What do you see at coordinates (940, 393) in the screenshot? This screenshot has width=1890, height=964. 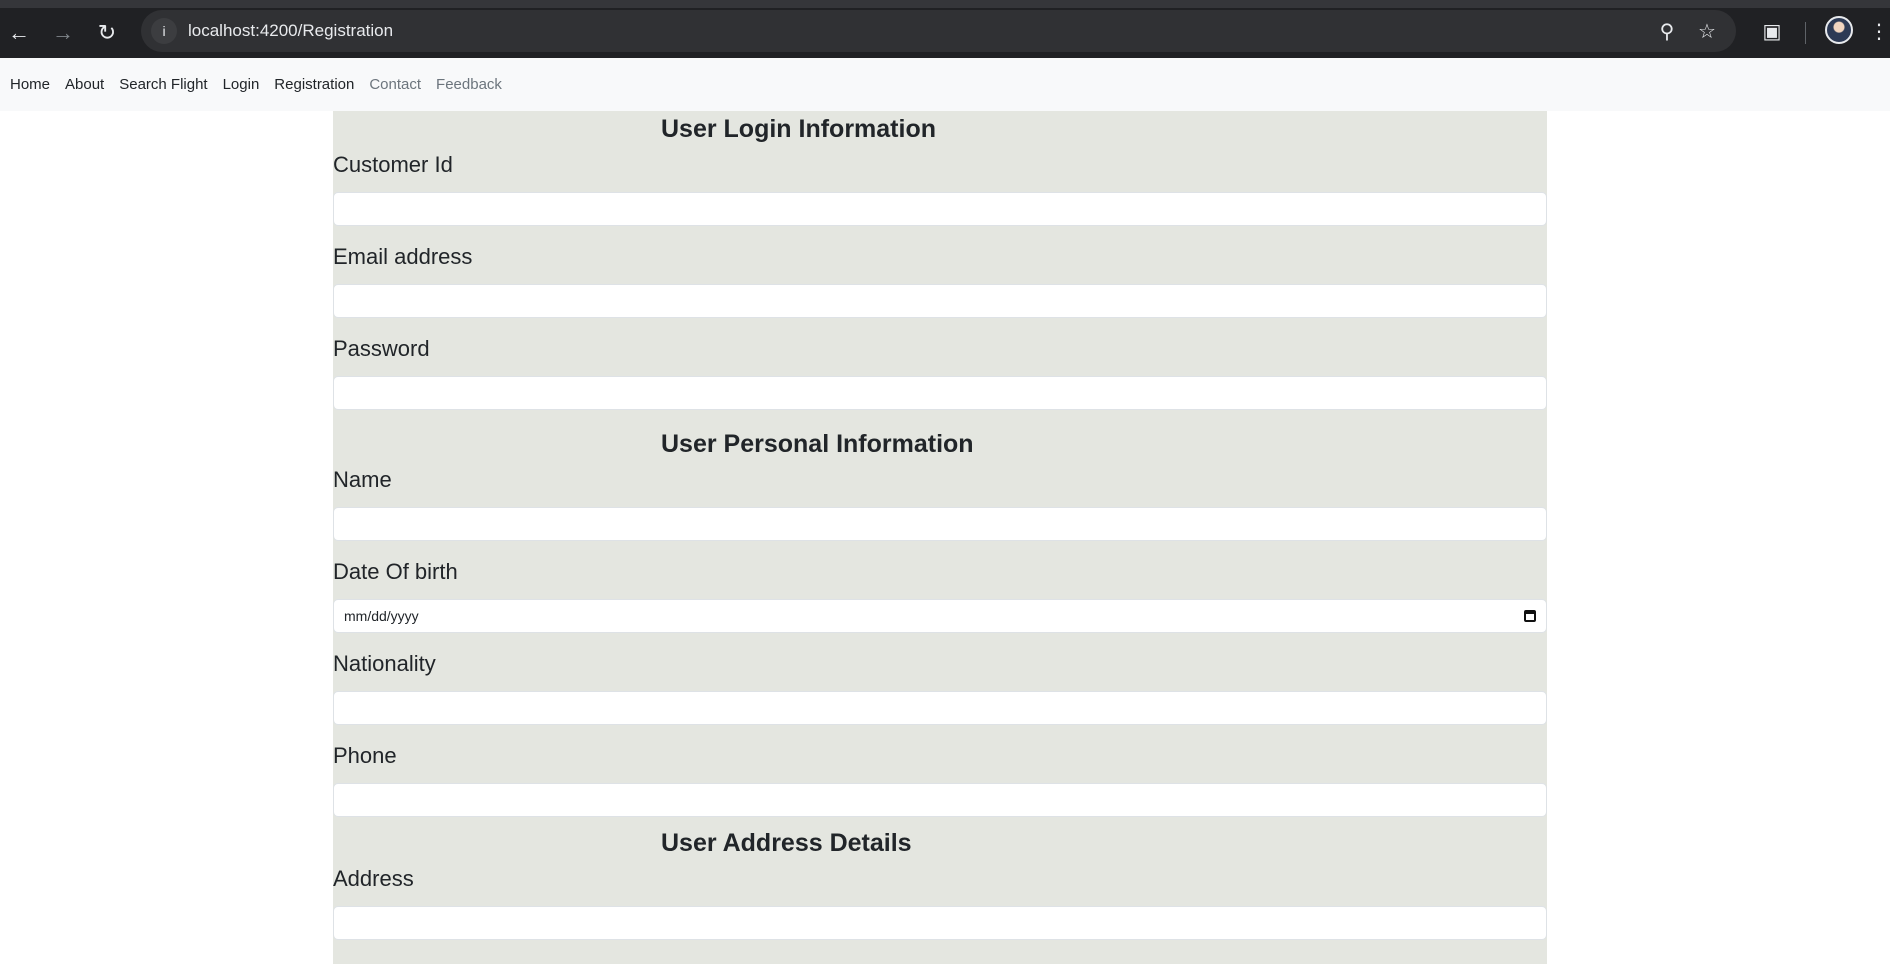 I see `password-input` at bounding box center [940, 393].